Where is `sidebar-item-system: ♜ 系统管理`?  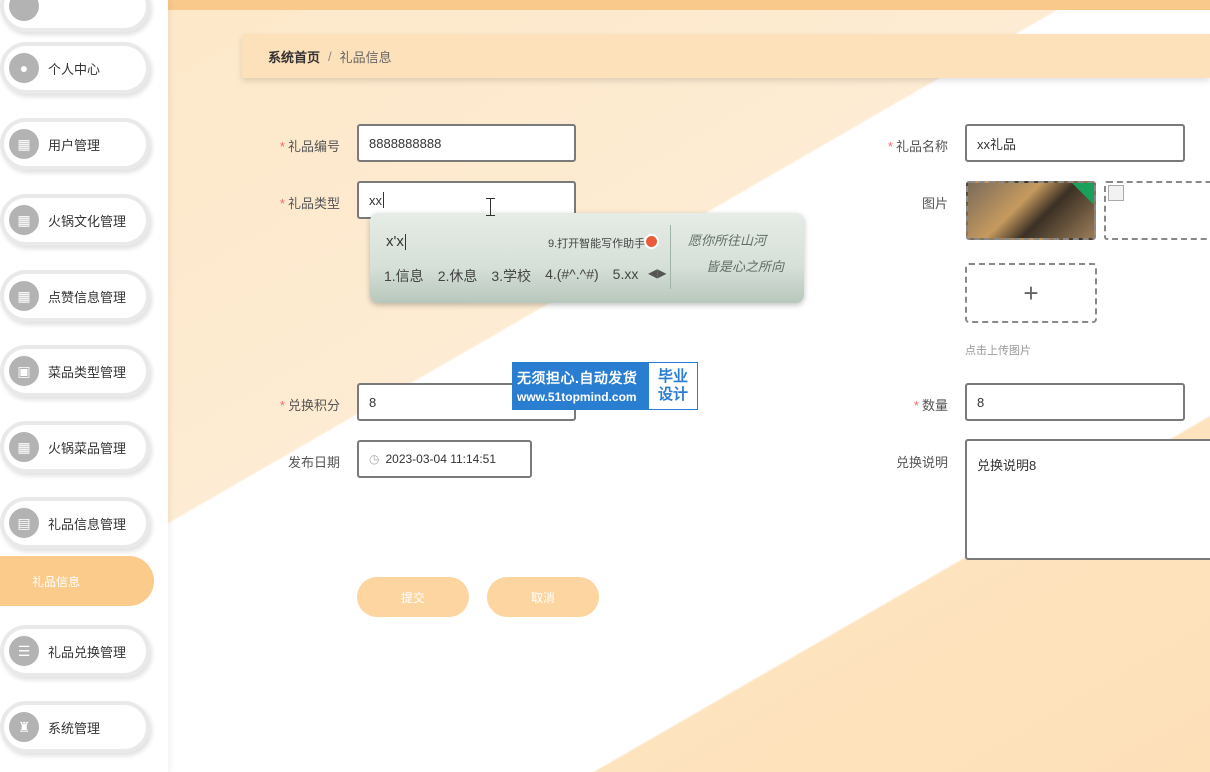
sidebar-item-system: ♜ 系统管理 is located at coordinates (75, 727).